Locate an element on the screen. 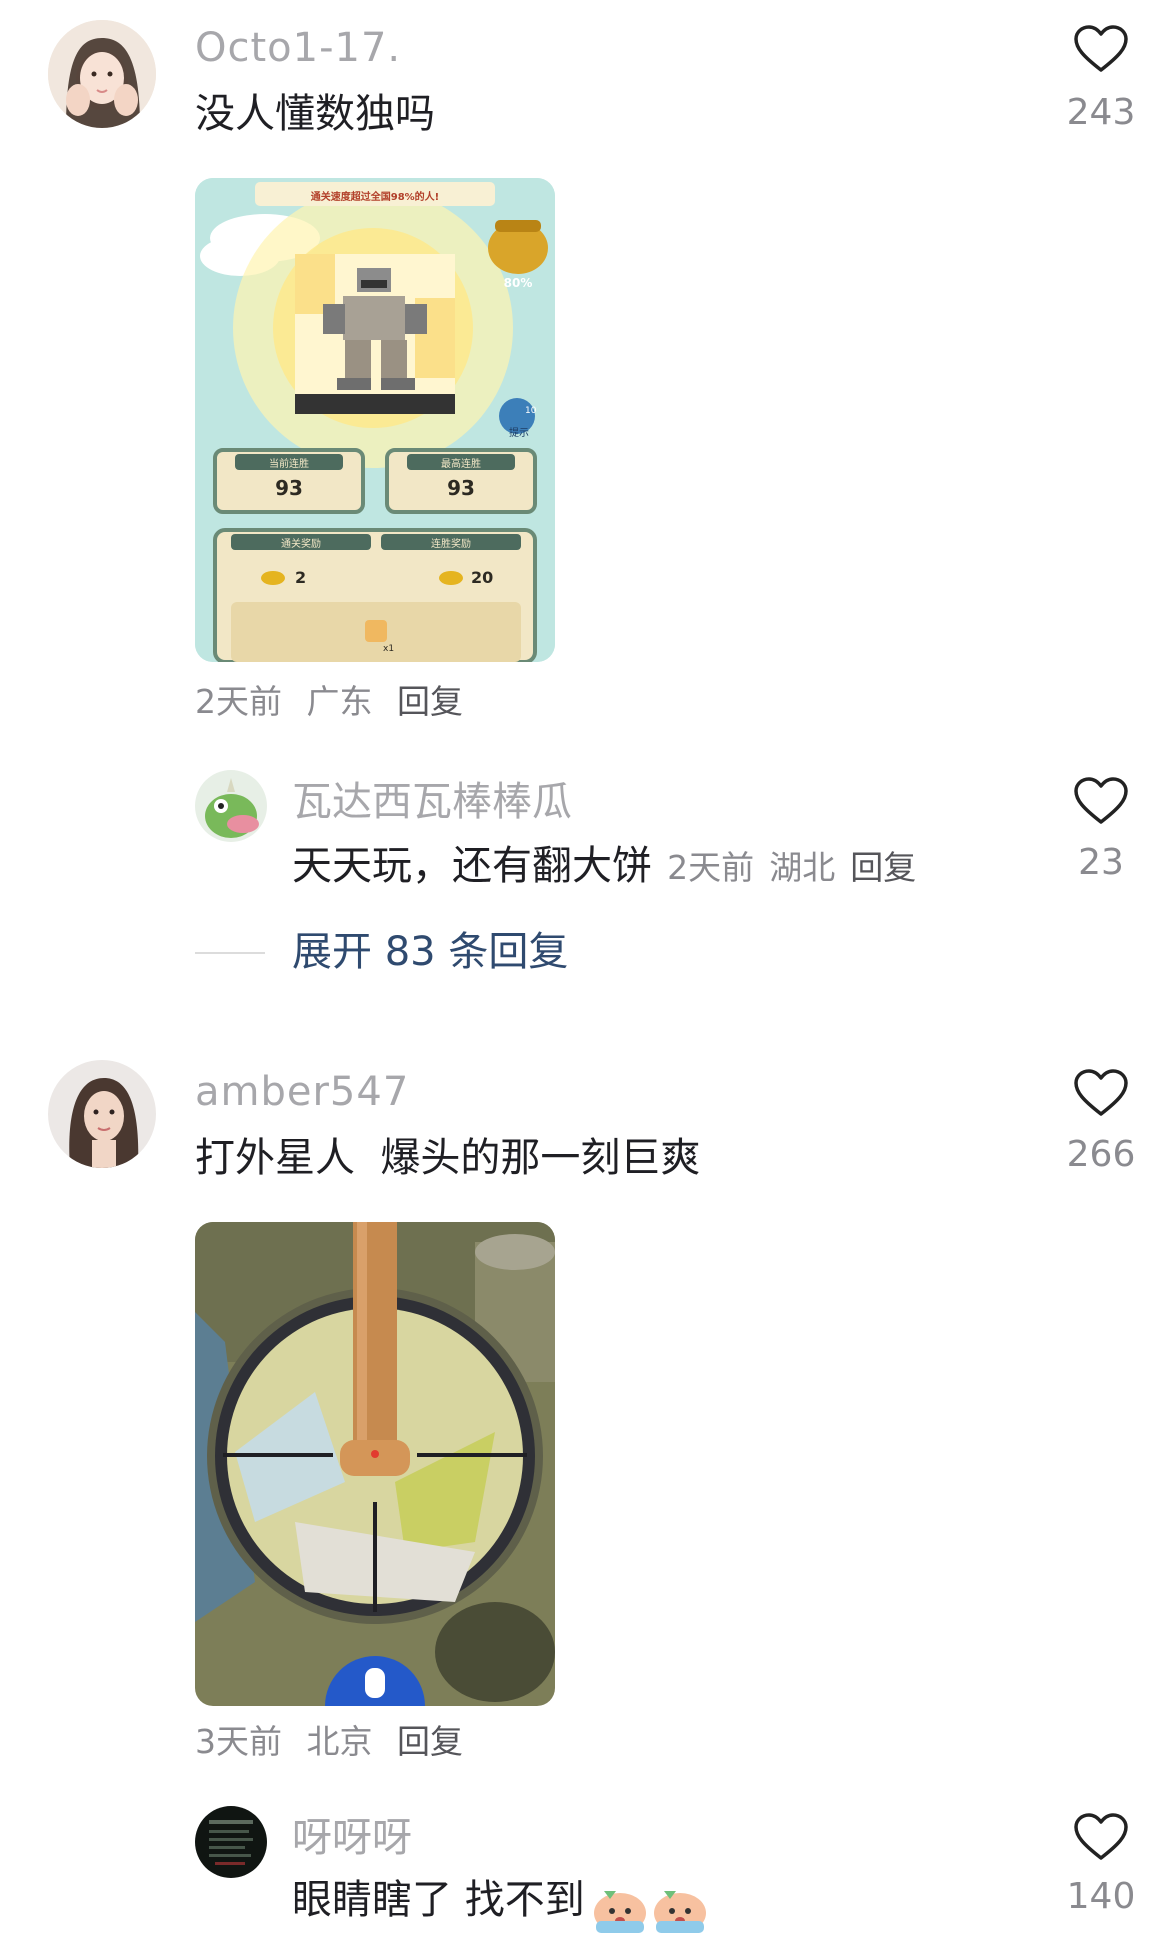 Image resolution: width=1170 pixels, height=1935 pixels. reward-label: 连胜奖励 is located at coordinates (451, 544).